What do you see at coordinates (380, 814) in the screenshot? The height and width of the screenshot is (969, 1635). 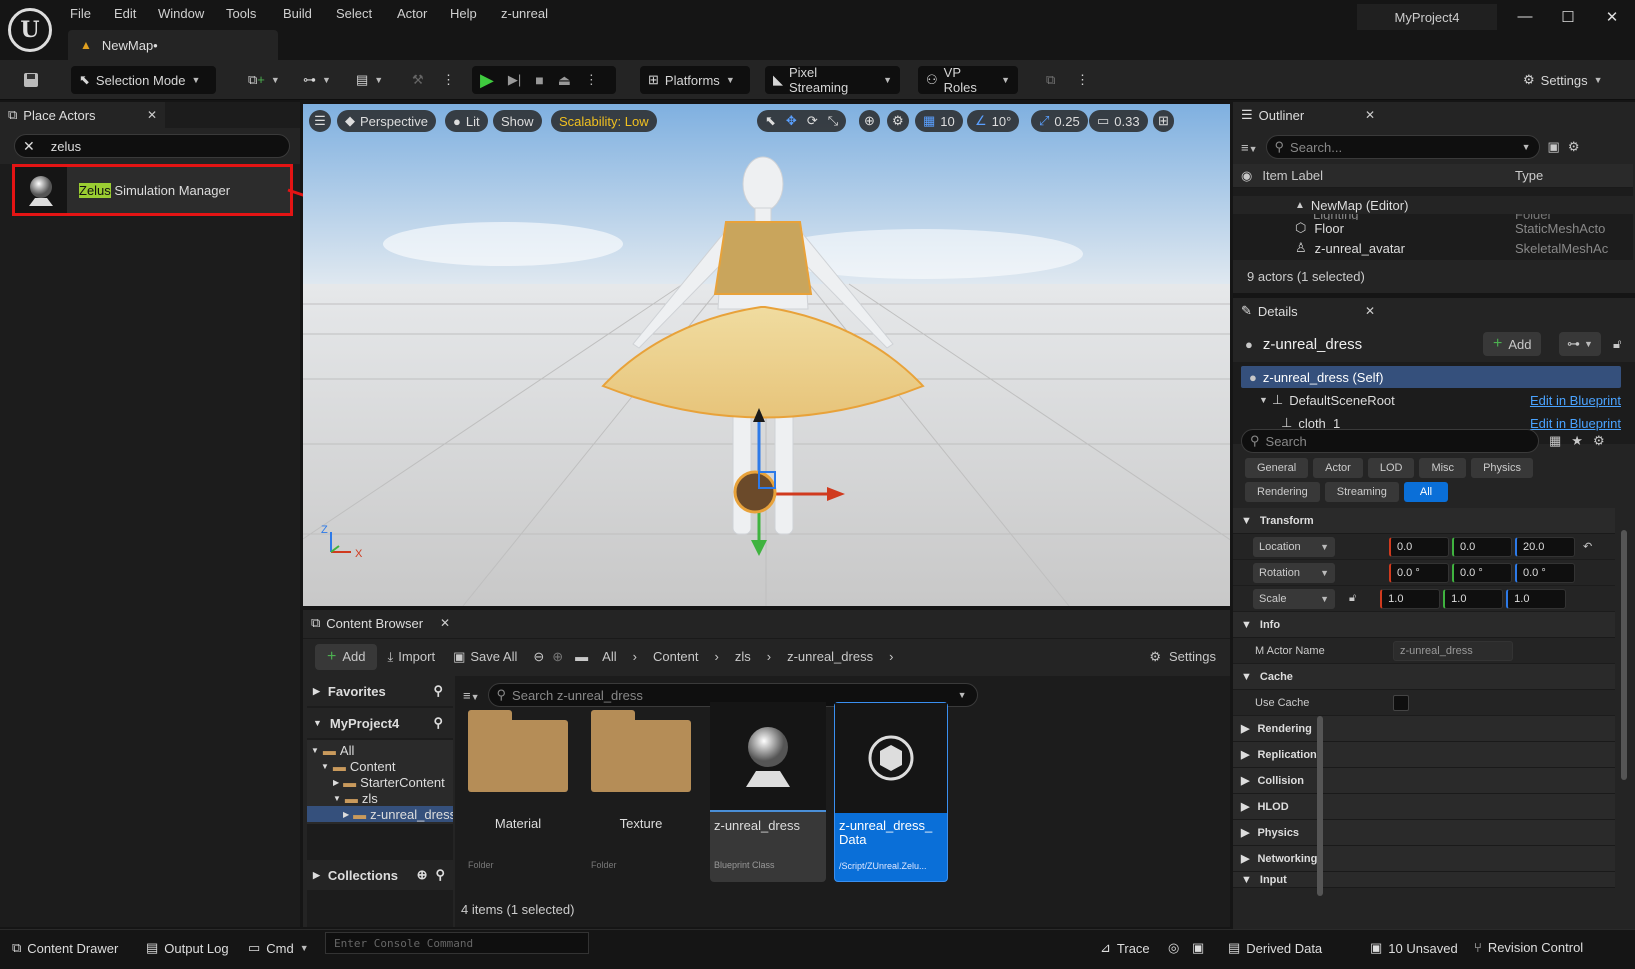 I see `tree-item-z-unreal-dress: ▶ ▬ z-unreal_dress` at bounding box center [380, 814].